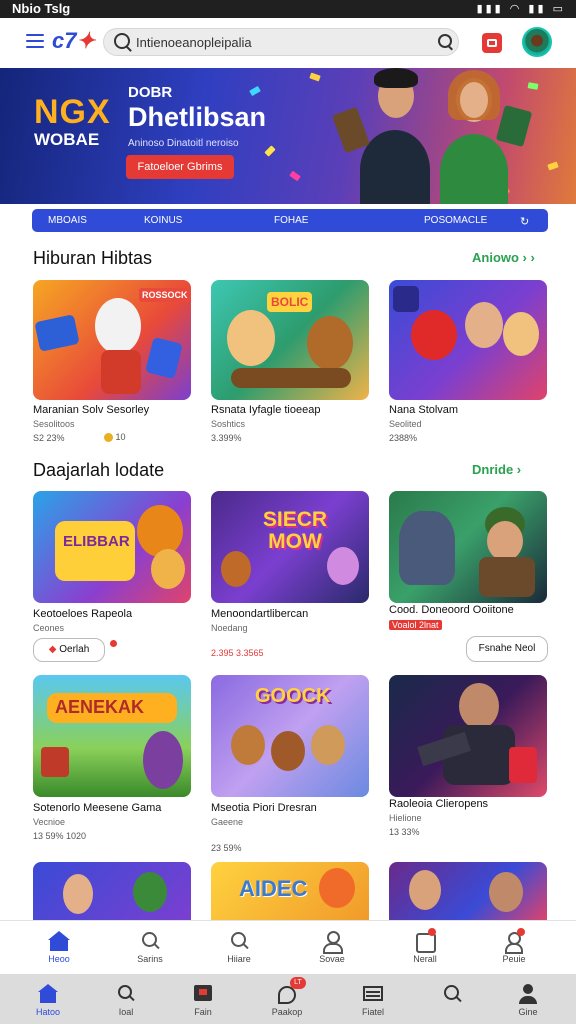 The height and width of the screenshot is (1024, 576). Describe the element at coordinates (474, 169) in the screenshot. I see `banner-person-right` at that location.